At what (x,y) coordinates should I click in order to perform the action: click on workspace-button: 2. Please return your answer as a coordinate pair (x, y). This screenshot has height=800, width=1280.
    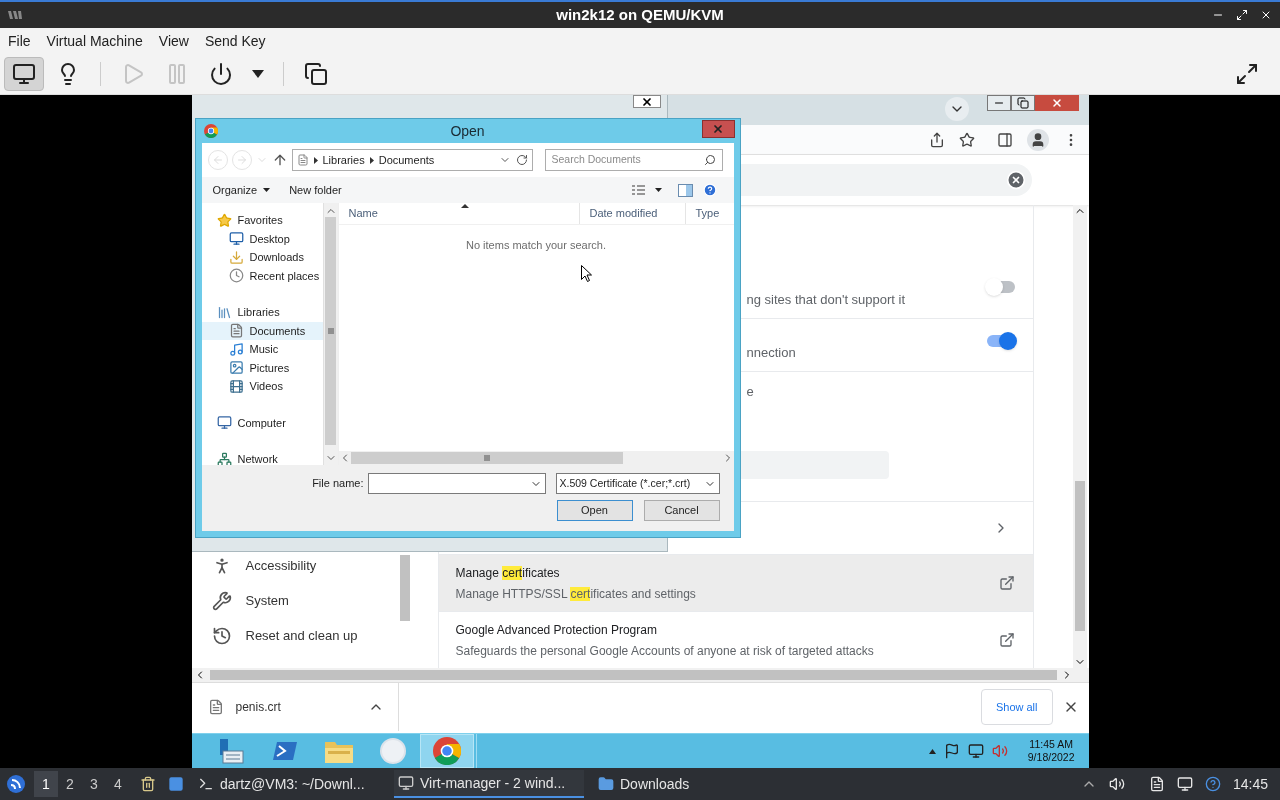
    Looking at the image, I should click on (70, 784).